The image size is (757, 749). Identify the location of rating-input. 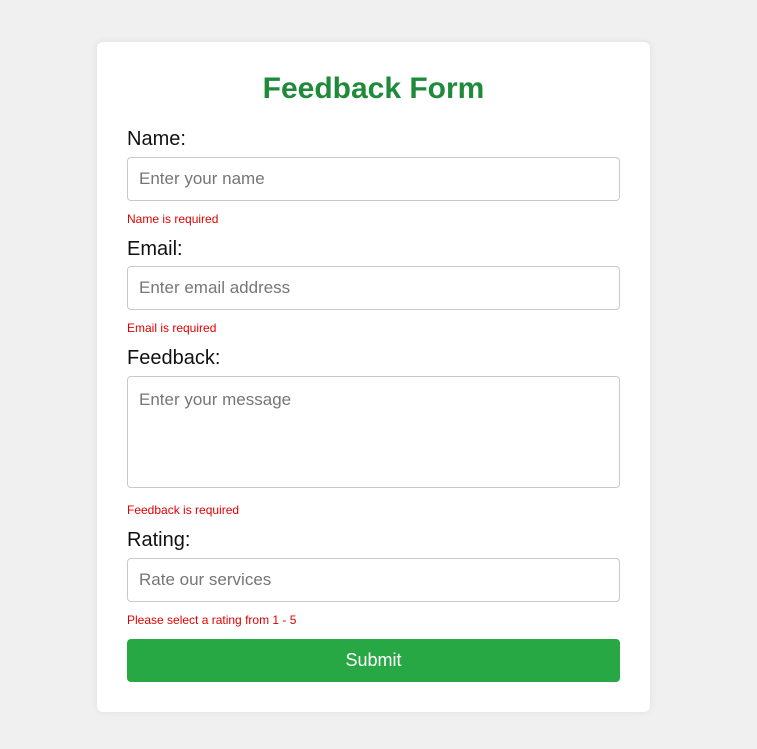
(373, 580).